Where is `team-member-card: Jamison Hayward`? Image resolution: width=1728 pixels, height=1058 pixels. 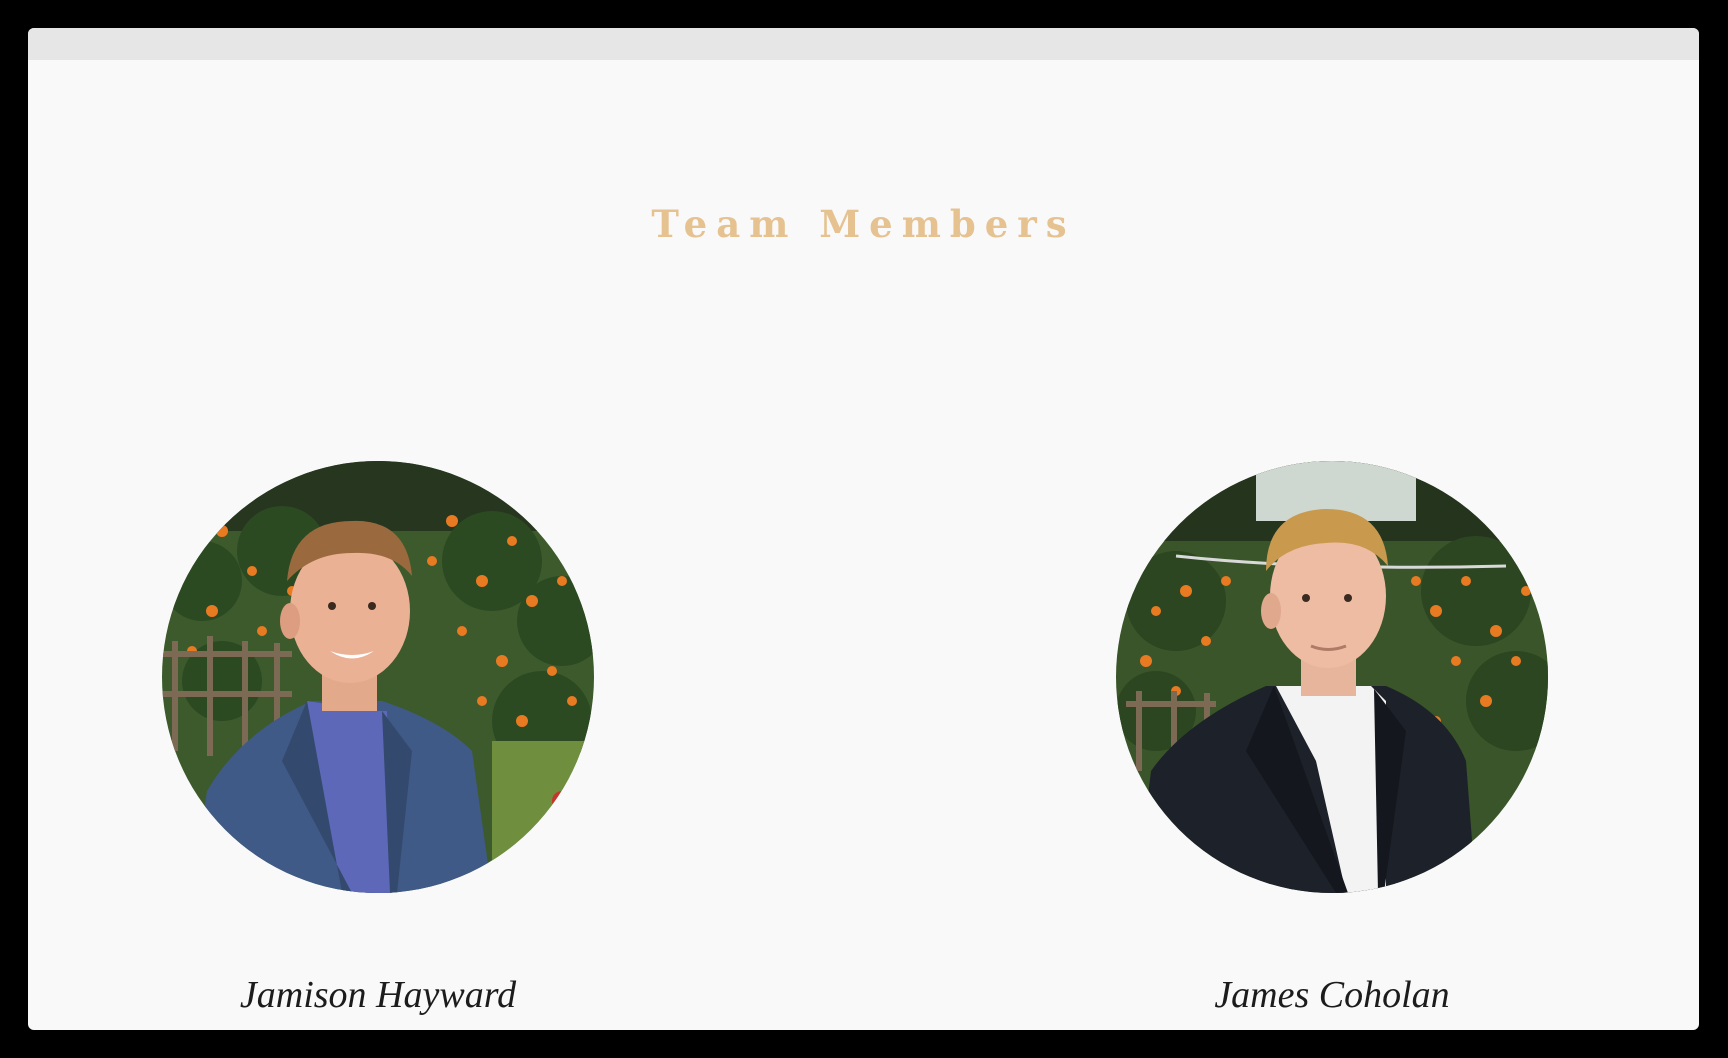 team-member-card: Jamison Hayward is located at coordinates (378, 738).